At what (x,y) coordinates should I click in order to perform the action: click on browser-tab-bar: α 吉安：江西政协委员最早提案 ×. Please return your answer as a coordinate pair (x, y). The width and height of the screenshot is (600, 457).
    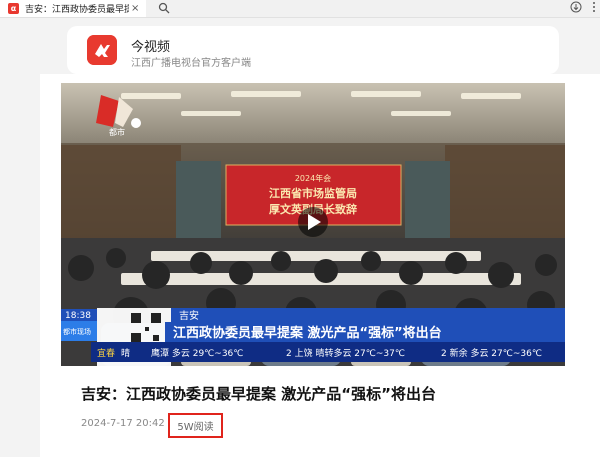
    Looking at the image, I should click on (300, 9).